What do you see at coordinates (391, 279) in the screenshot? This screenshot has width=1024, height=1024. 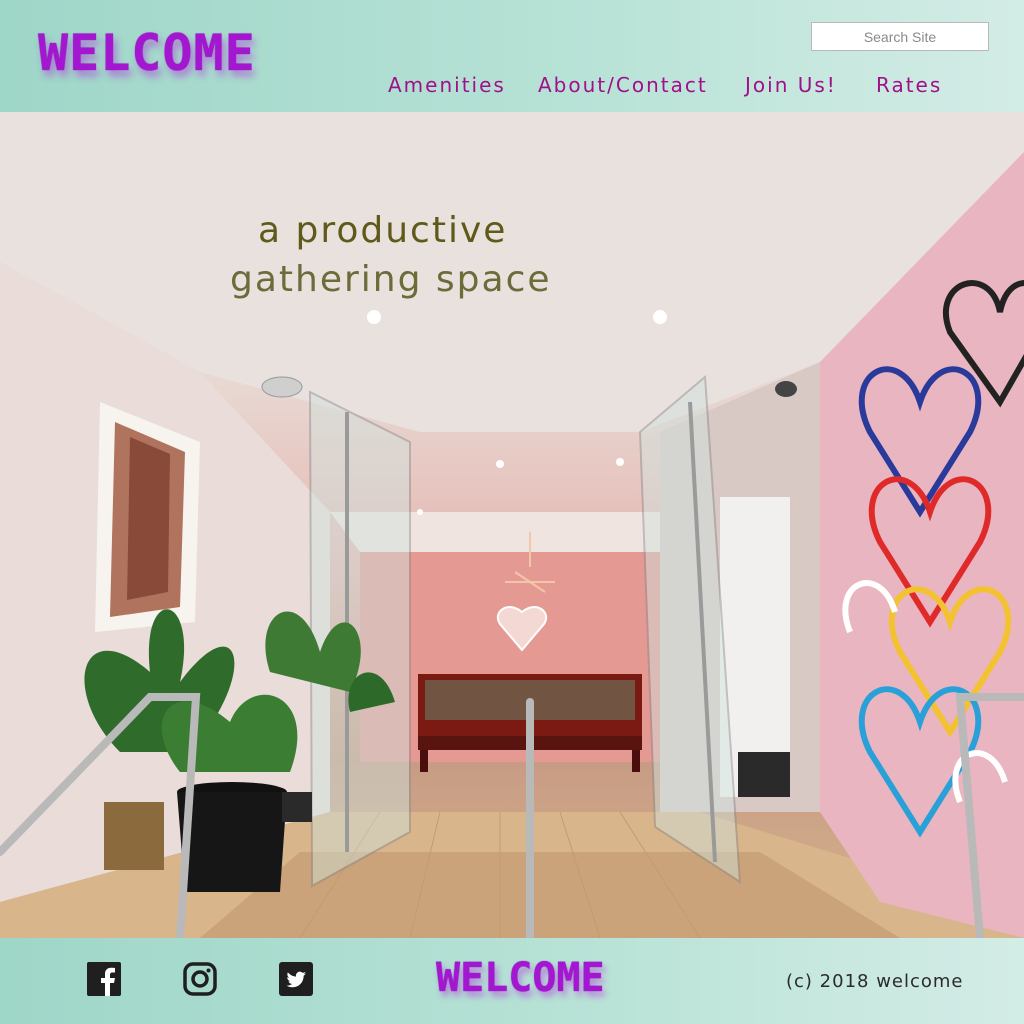 I see `hero-tagline-line2: gathering space` at bounding box center [391, 279].